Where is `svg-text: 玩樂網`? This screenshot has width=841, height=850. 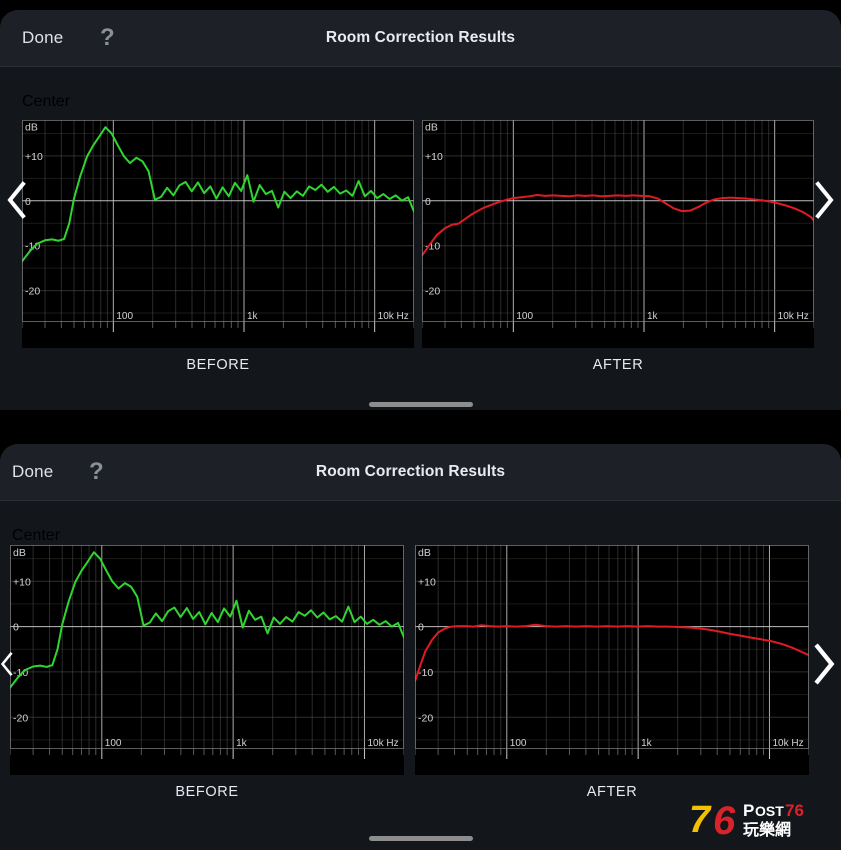 svg-text: 玩樂網 is located at coordinates (767, 829).